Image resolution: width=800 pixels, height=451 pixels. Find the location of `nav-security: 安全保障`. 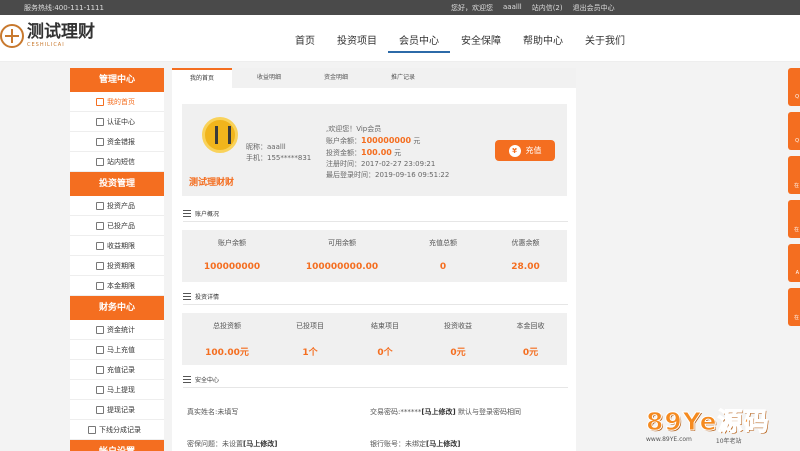

nav-security: 安全保障 is located at coordinates (481, 42).